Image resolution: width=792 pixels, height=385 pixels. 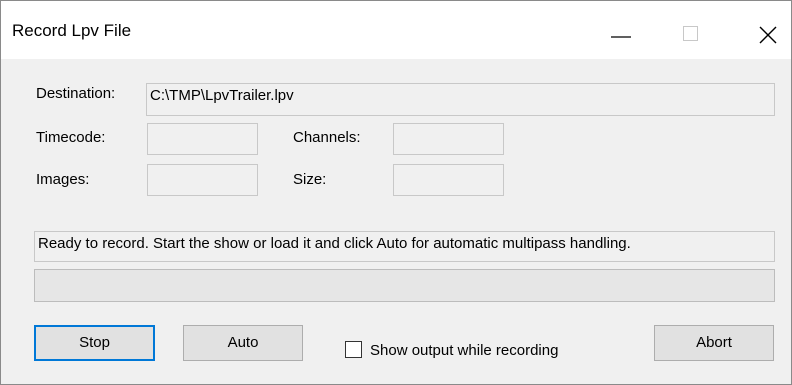 I want to click on destination-field: C:\TMP\LpvTrailer.lpv, so click(x=460, y=99).